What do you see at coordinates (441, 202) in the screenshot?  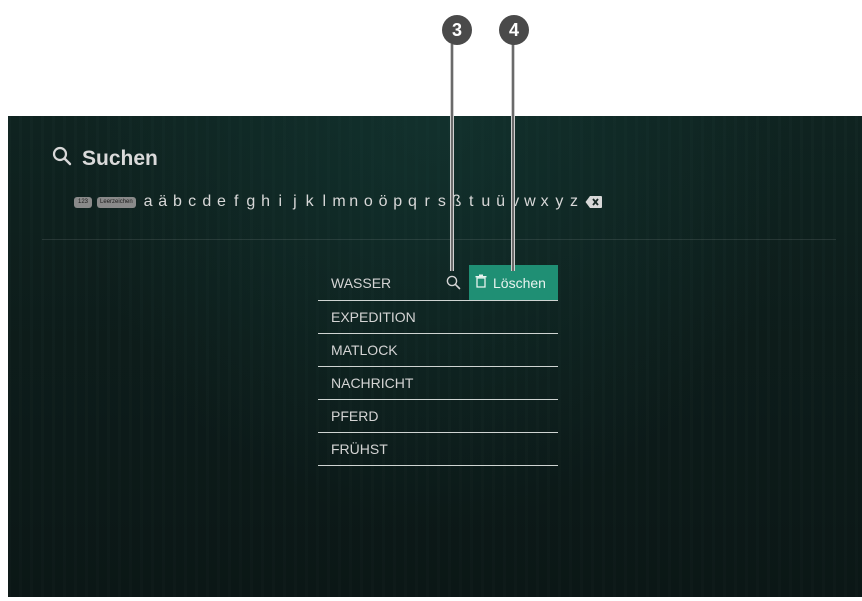 I see `letter-key: s` at bounding box center [441, 202].